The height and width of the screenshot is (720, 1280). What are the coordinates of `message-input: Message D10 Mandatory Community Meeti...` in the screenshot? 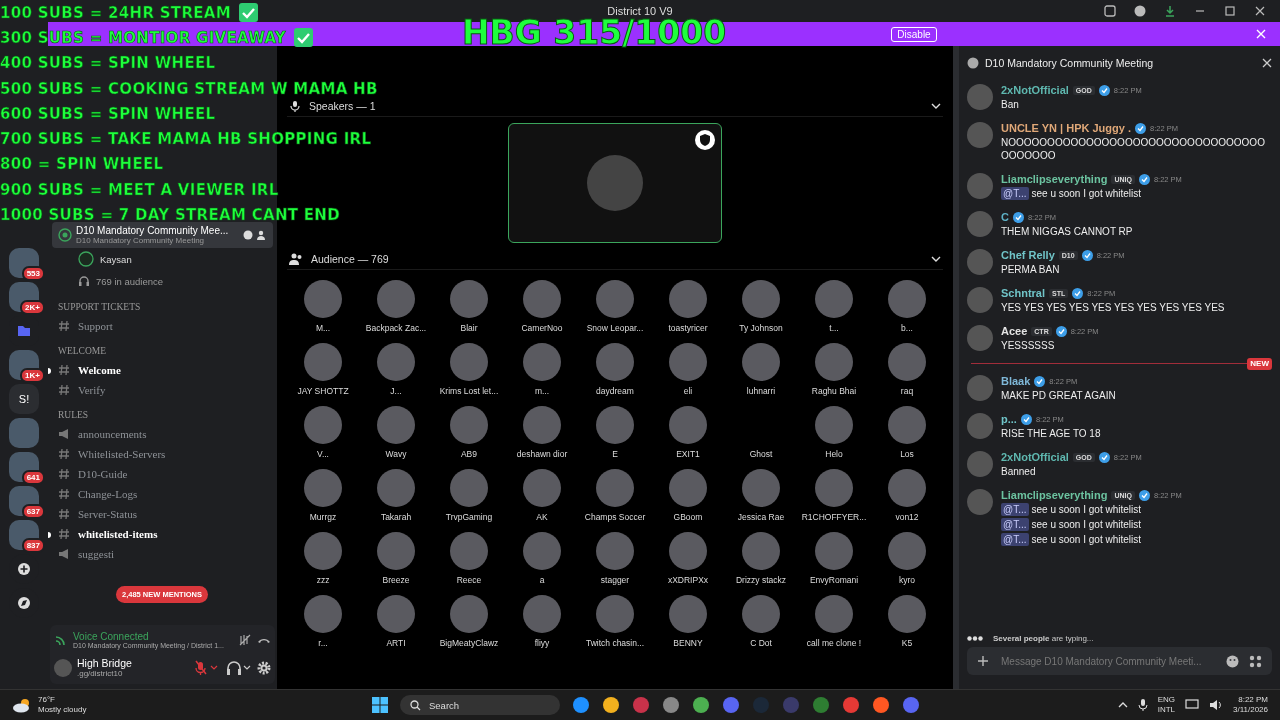 It's located at (1107, 661).